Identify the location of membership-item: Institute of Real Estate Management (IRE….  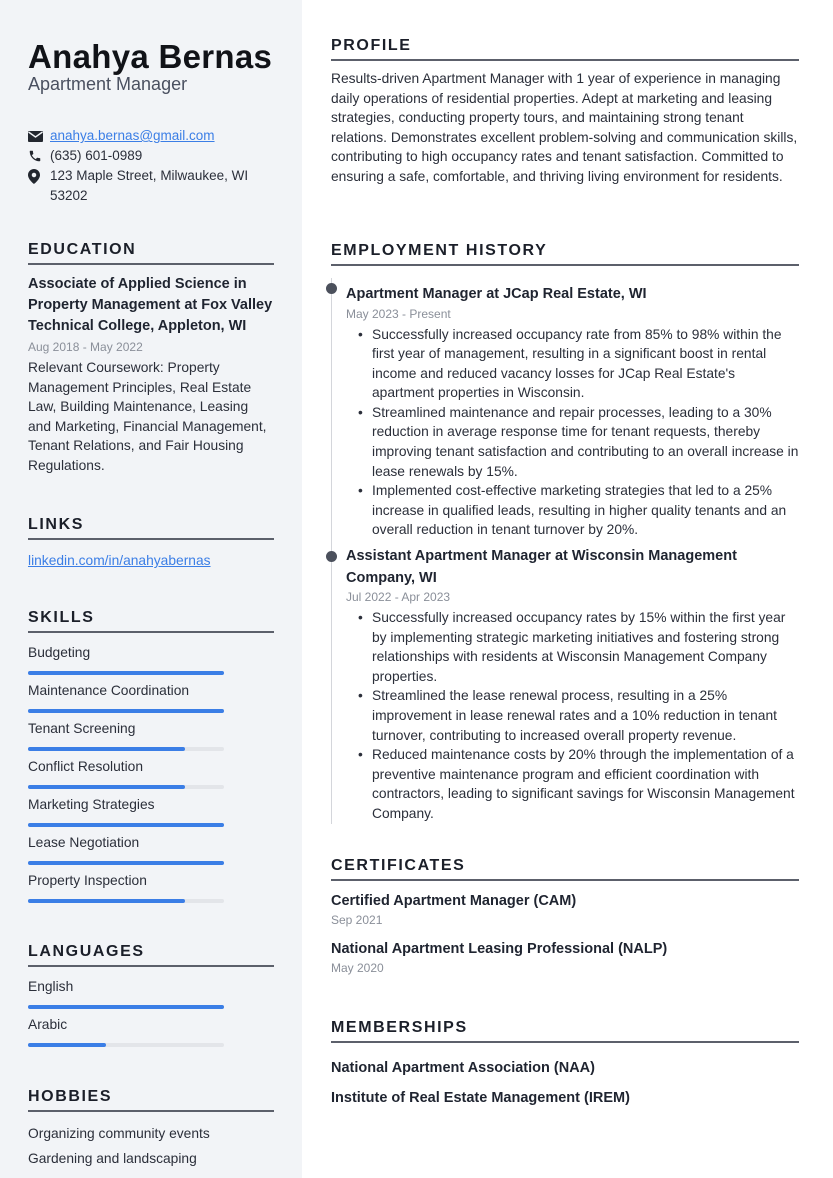
(480, 1098).